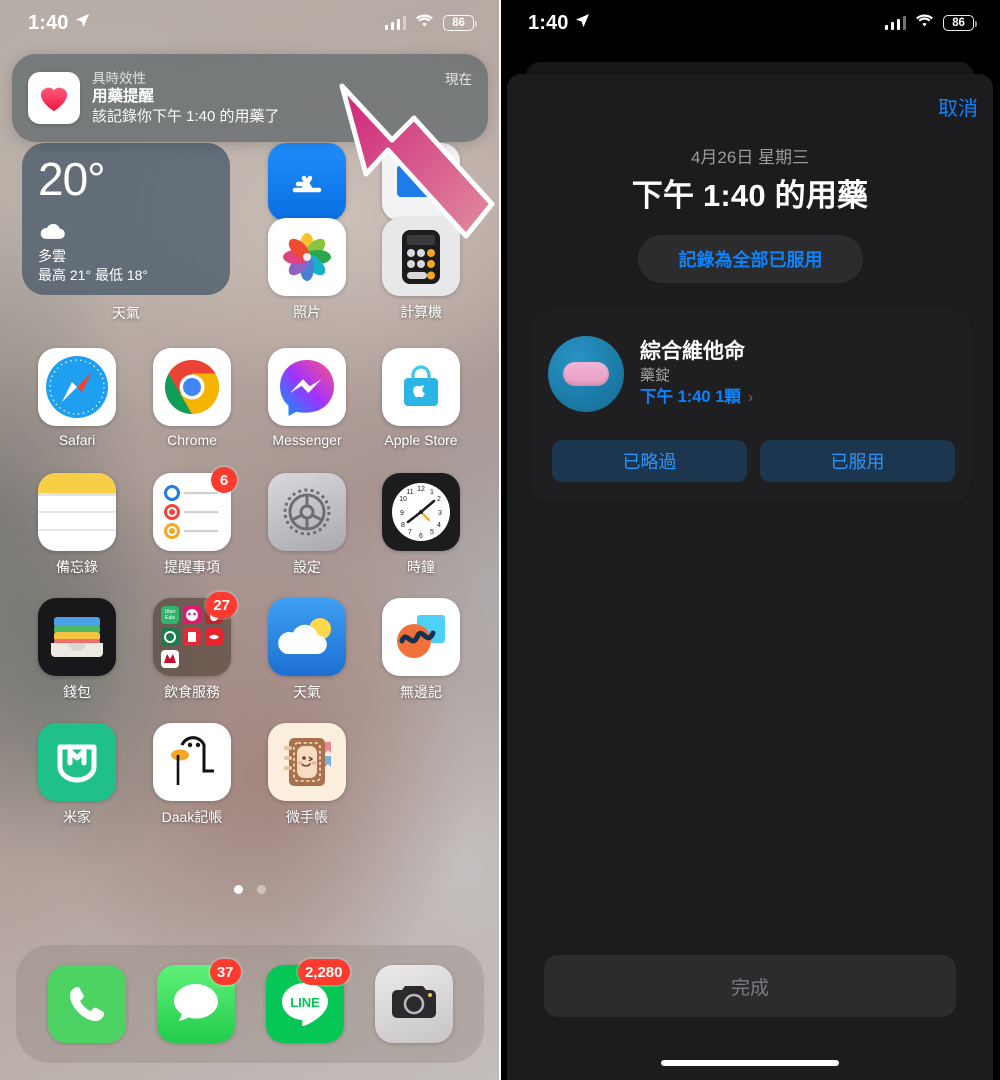 This screenshot has height=1080, width=1000. Describe the element at coordinates (409, 492) in the screenshot. I see `svg-text: 11` at that location.